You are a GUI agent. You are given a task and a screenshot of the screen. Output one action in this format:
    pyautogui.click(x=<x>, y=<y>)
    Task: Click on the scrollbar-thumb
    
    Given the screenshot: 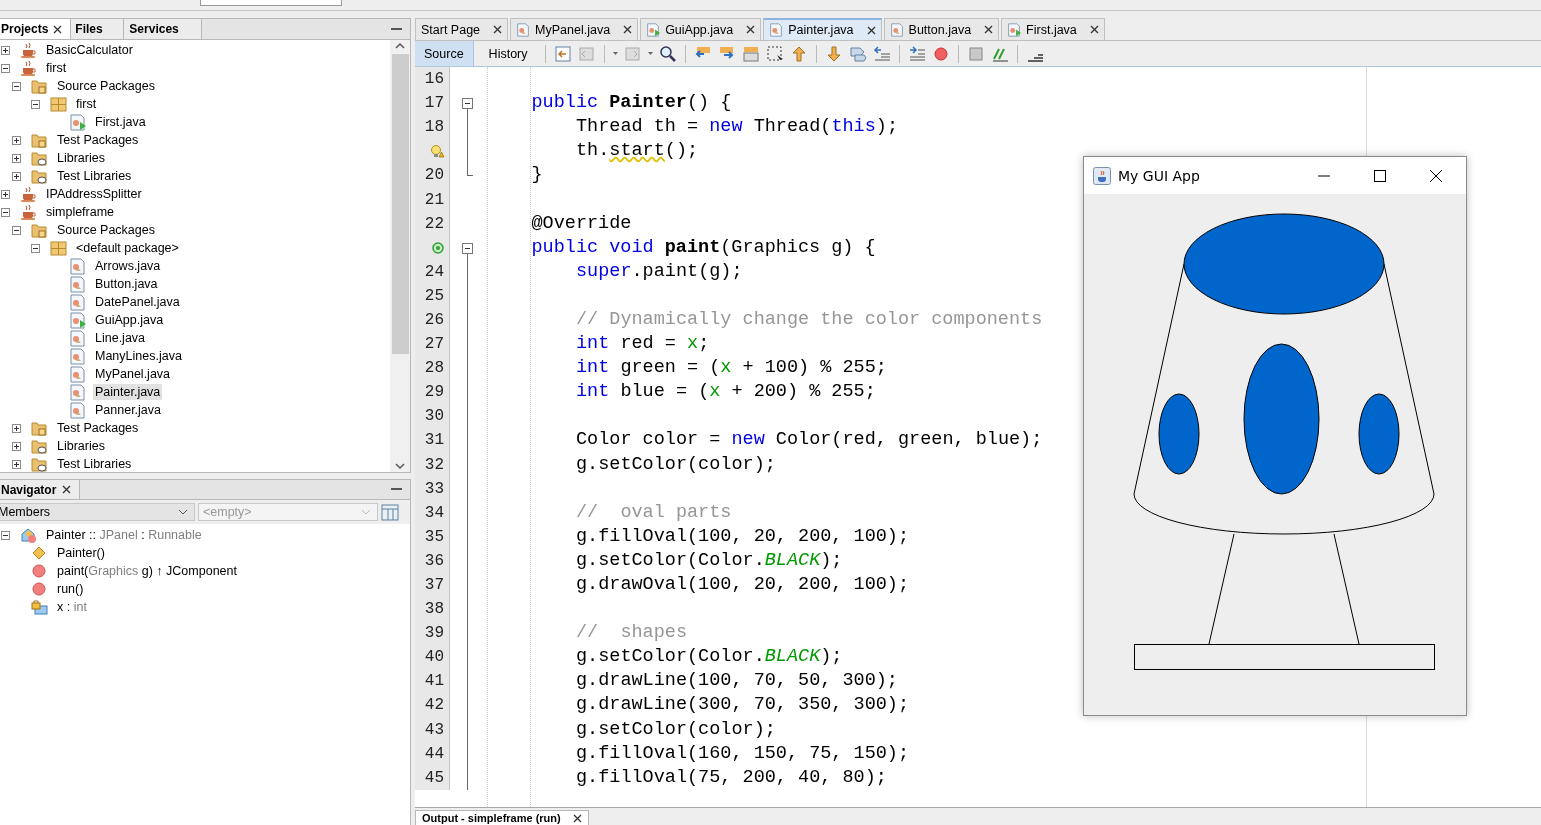 What is the action you would take?
    pyautogui.click(x=400, y=204)
    